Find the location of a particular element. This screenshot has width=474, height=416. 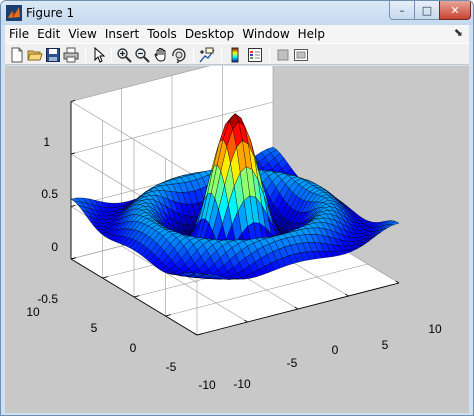

open-file-icon is located at coordinates (35, 55).